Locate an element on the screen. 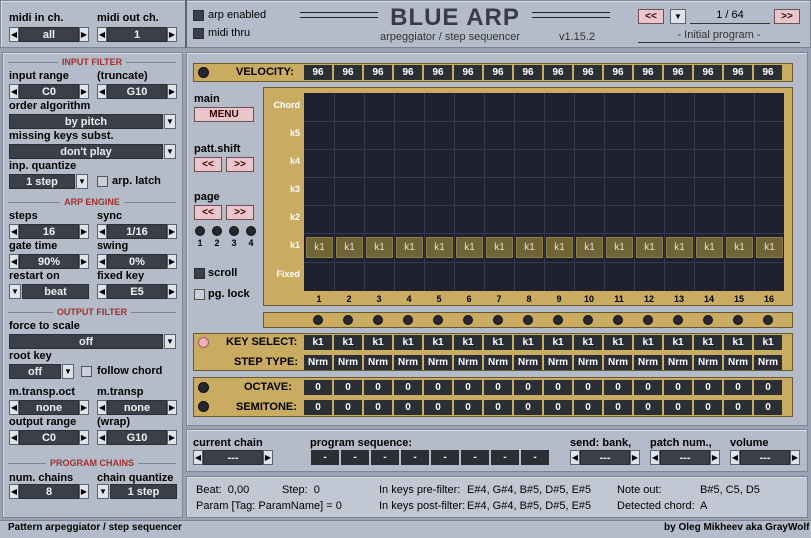 The height and width of the screenshot is (538, 811). restart-on-select: beat is located at coordinates (55, 291).